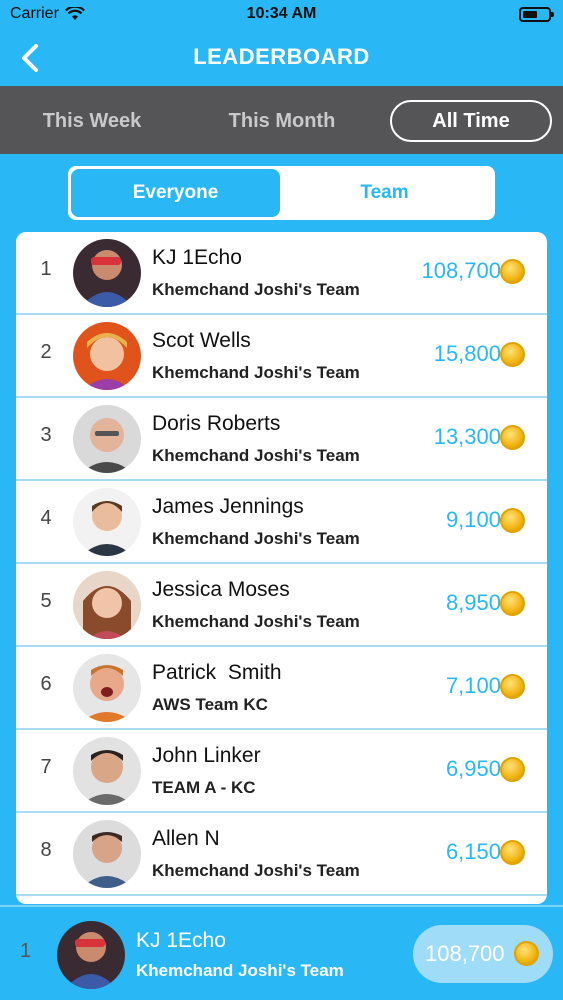  Describe the element at coordinates (221, 589) in the screenshot. I see `player-name: Jessica Moses` at that location.